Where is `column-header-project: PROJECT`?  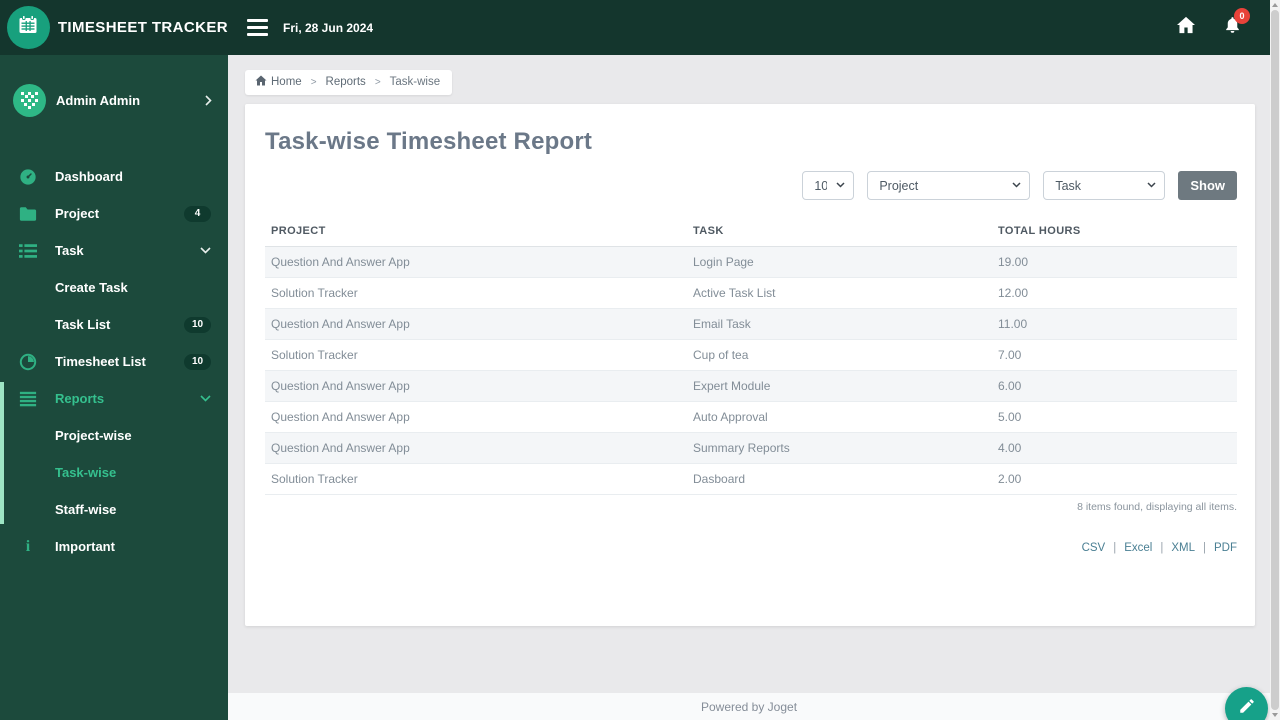 column-header-project: PROJECT is located at coordinates (476, 232).